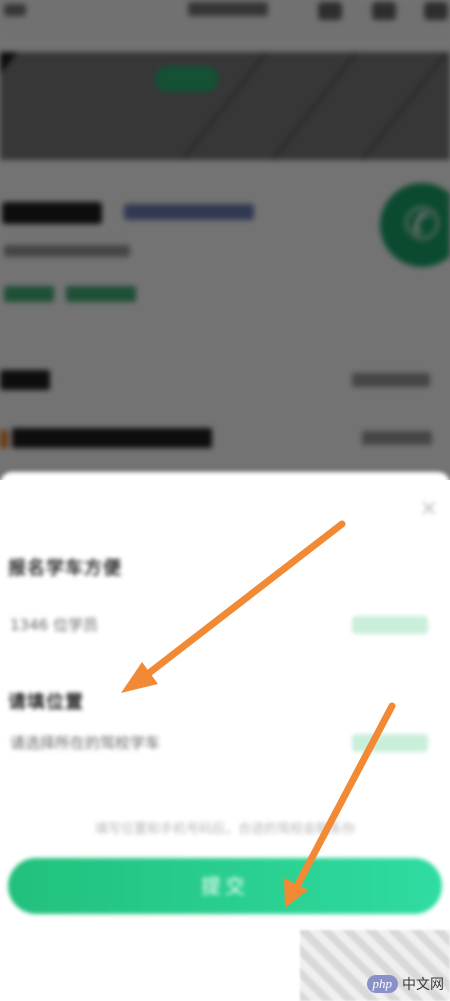  I want to click on watermark: php 中文网, so click(405, 984).